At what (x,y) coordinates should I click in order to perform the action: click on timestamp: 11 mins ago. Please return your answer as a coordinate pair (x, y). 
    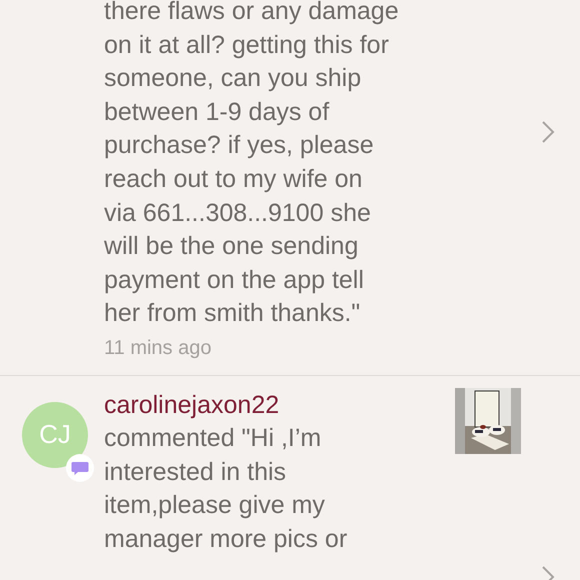
    Looking at the image, I should click on (158, 348).